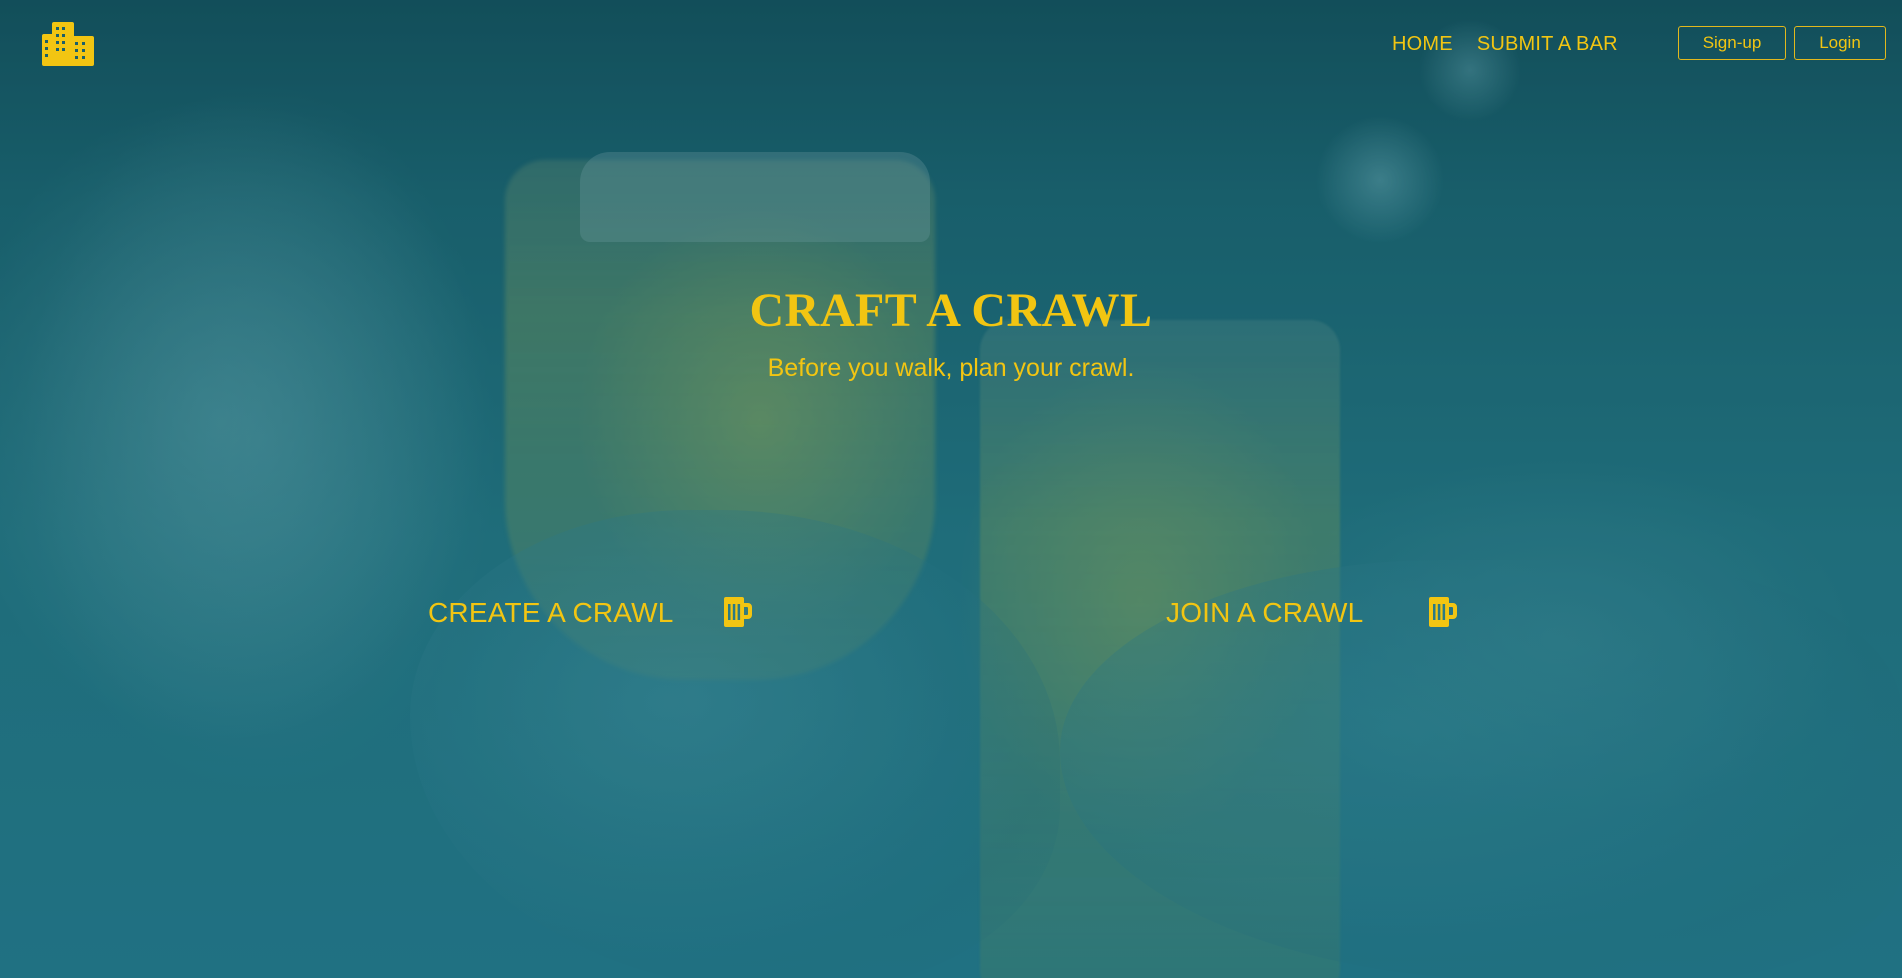  What do you see at coordinates (951, 368) in the screenshot?
I see `hero-subtitle: Before you walk, plan your crawl.` at bounding box center [951, 368].